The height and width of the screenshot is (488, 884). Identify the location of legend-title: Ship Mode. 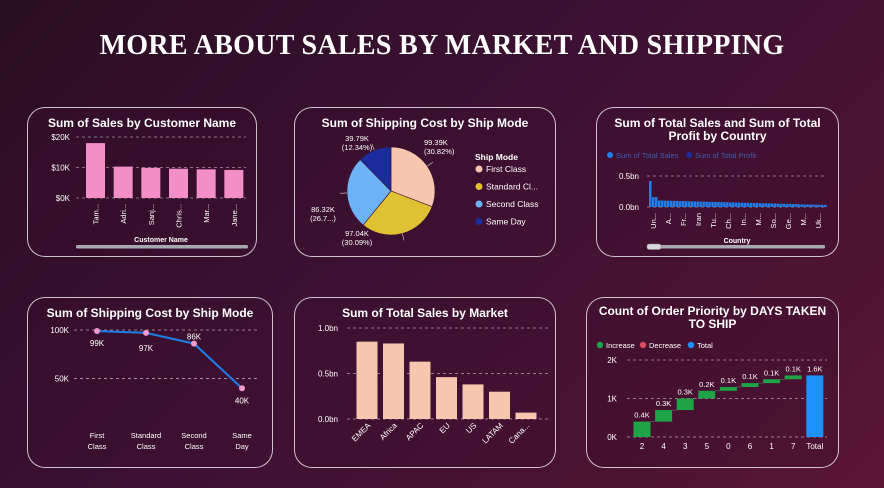
(496, 157).